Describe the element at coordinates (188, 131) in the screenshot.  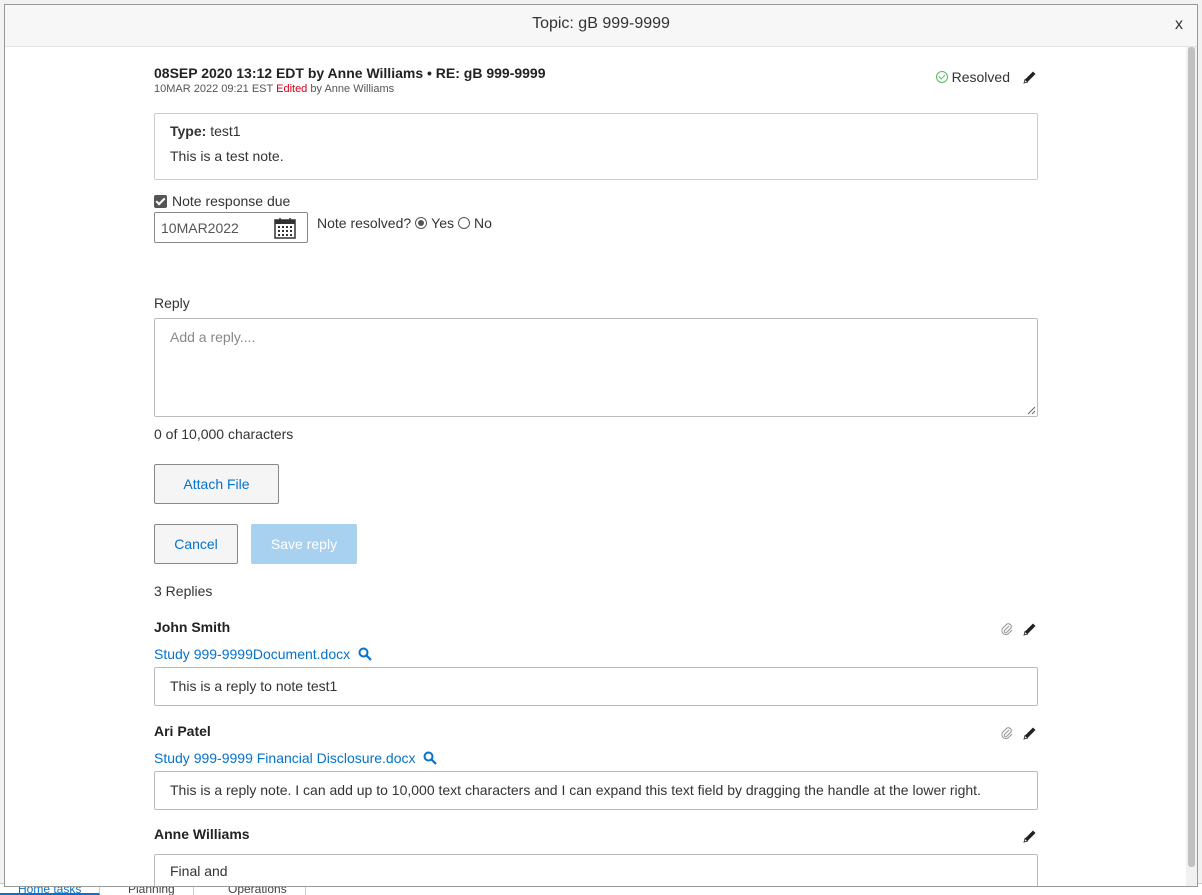
I see `note-type-label: Type:` at that location.